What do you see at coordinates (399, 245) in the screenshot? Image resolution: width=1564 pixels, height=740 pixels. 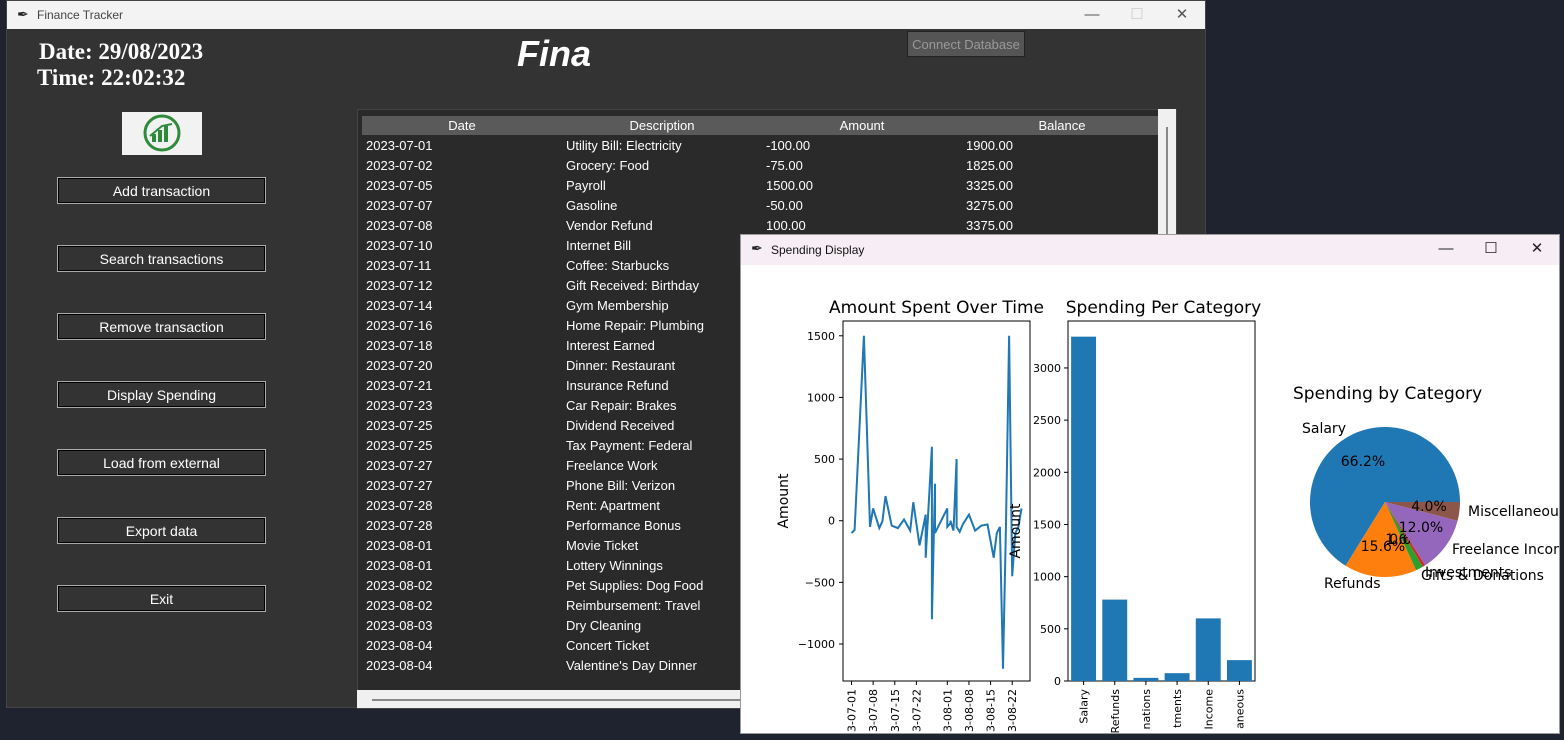 I see `cell-date: 2023-07-10` at bounding box center [399, 245].